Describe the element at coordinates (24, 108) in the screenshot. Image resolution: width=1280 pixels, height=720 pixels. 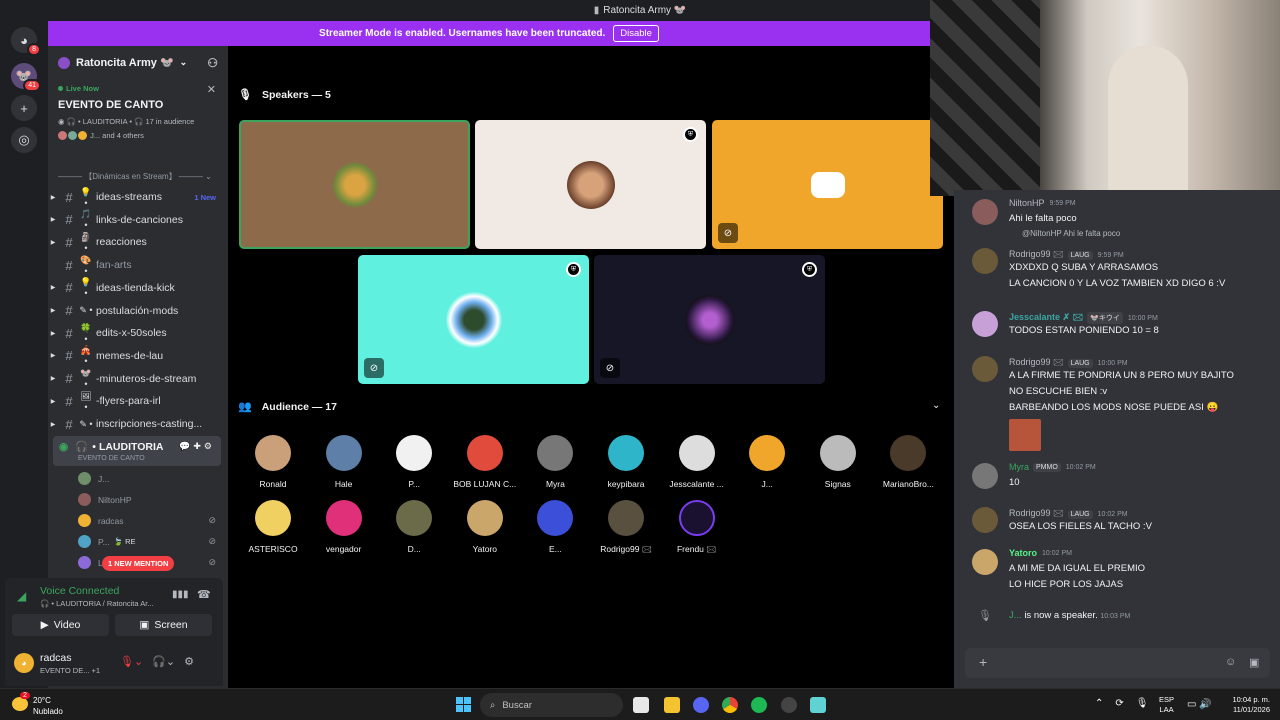
I see `add-server-icon: +` at that location.